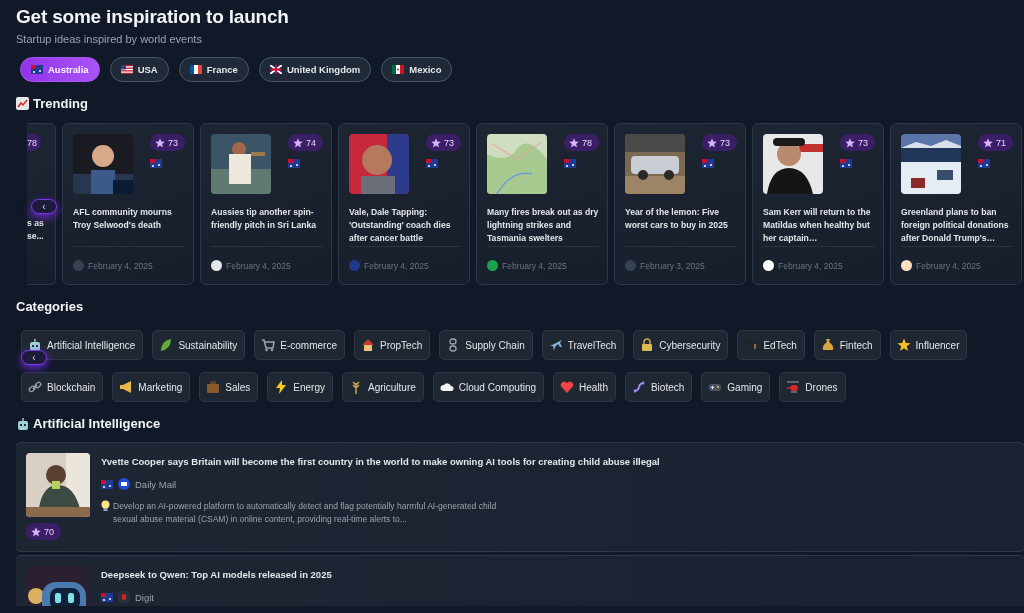  What do you see at coordinates (35, 387) in the screenshot?
I see `link-icon` at bounding box center [35, 387].